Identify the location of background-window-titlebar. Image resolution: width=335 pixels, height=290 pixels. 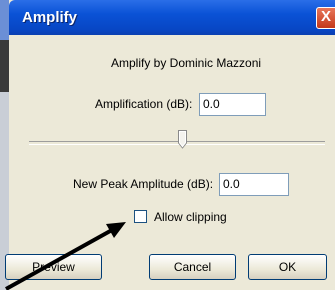
(4, 20).